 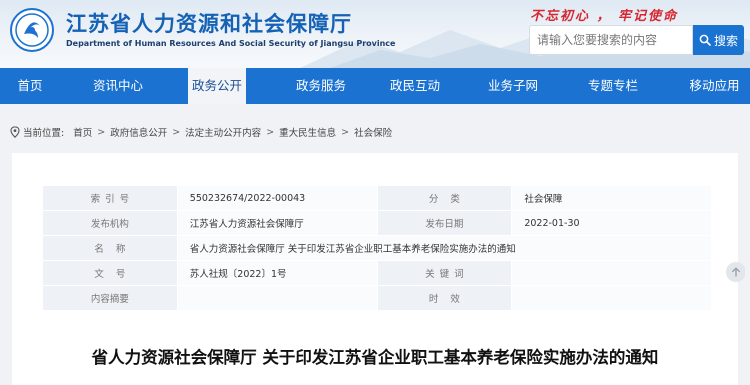 I want to click on breadcrumb-social-insurance: 社会保险, so click(x=373, y=132).